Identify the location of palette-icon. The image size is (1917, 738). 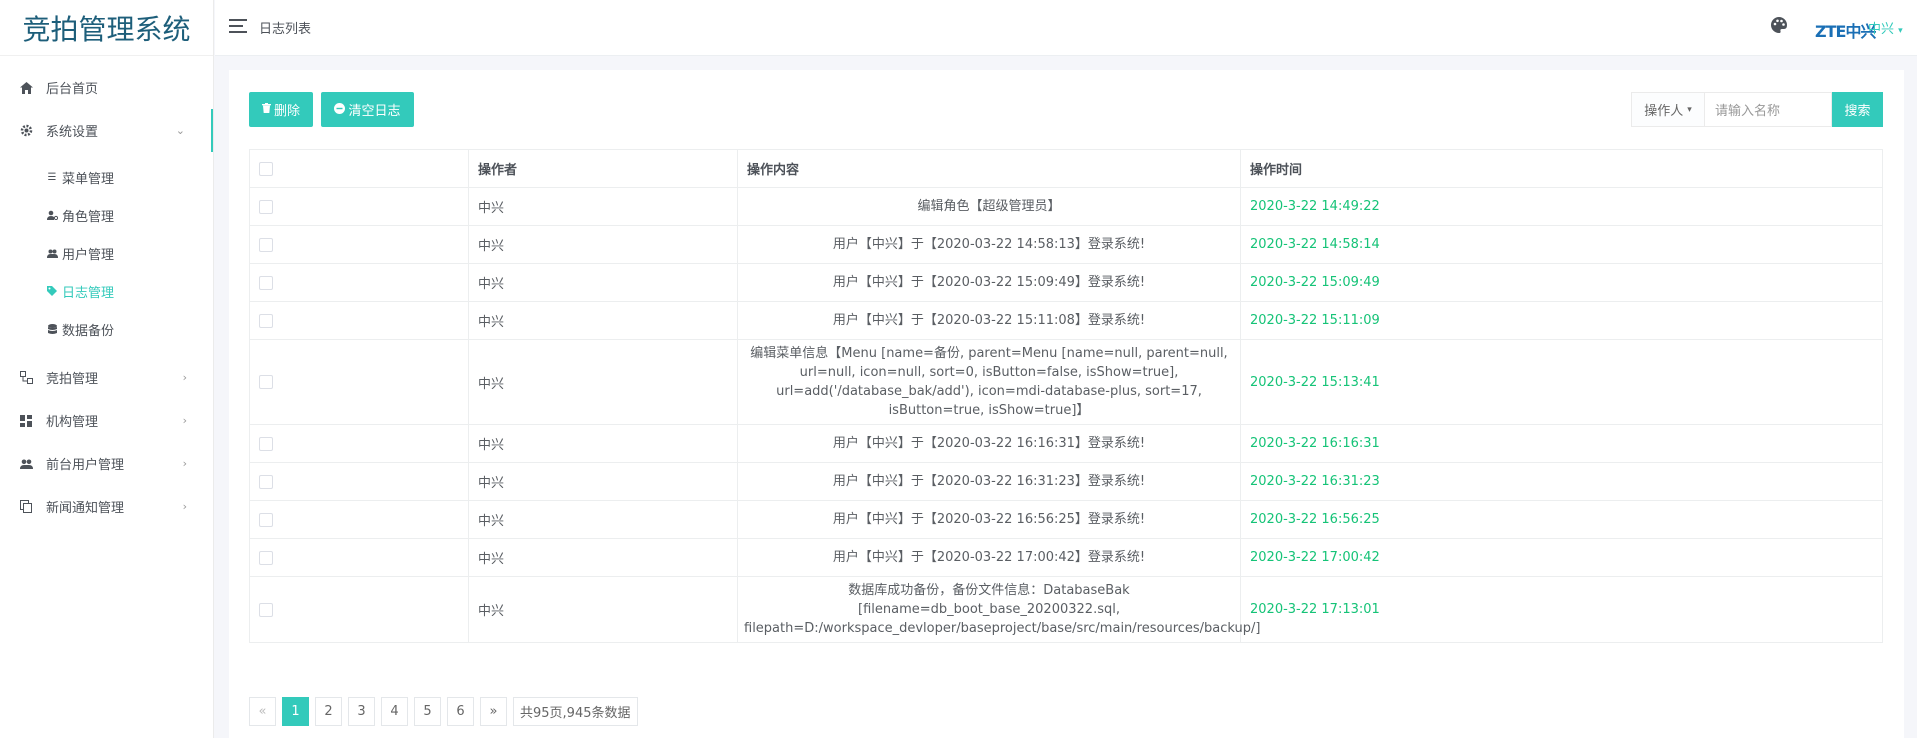
(1779, 25).